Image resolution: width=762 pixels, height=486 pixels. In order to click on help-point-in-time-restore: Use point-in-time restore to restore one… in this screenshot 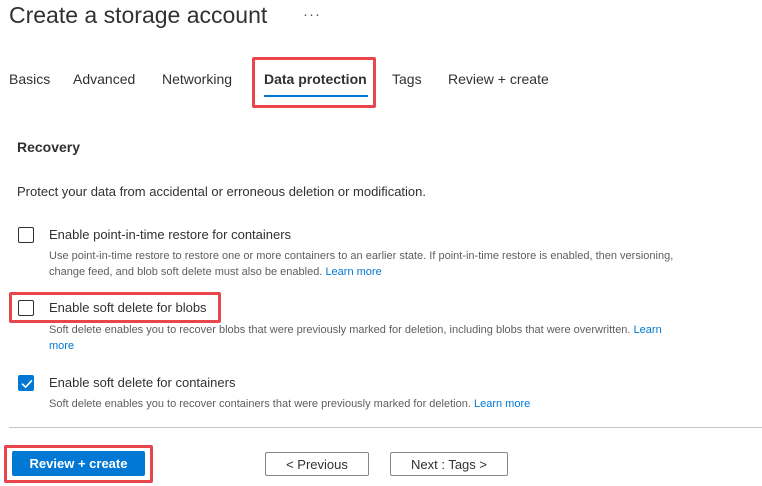, I will do `click(361, 264)`.